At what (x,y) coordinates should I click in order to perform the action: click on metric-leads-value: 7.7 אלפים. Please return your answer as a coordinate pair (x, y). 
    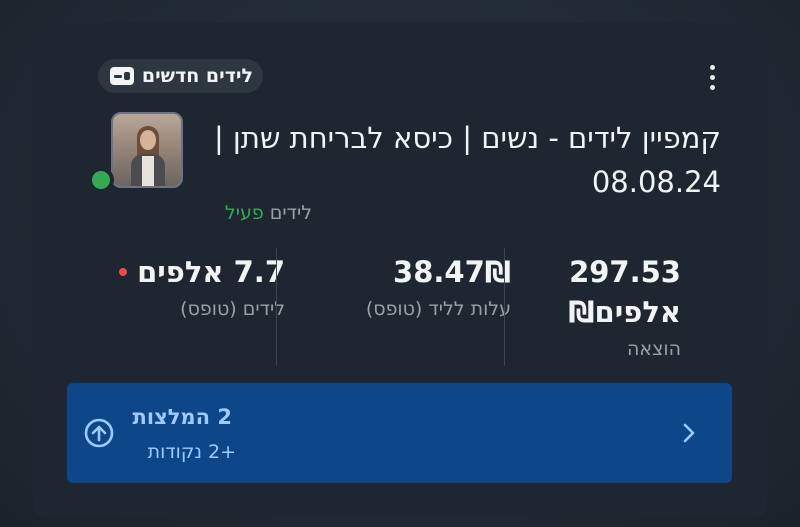
    Looking at the image, I should click on (211, 272).